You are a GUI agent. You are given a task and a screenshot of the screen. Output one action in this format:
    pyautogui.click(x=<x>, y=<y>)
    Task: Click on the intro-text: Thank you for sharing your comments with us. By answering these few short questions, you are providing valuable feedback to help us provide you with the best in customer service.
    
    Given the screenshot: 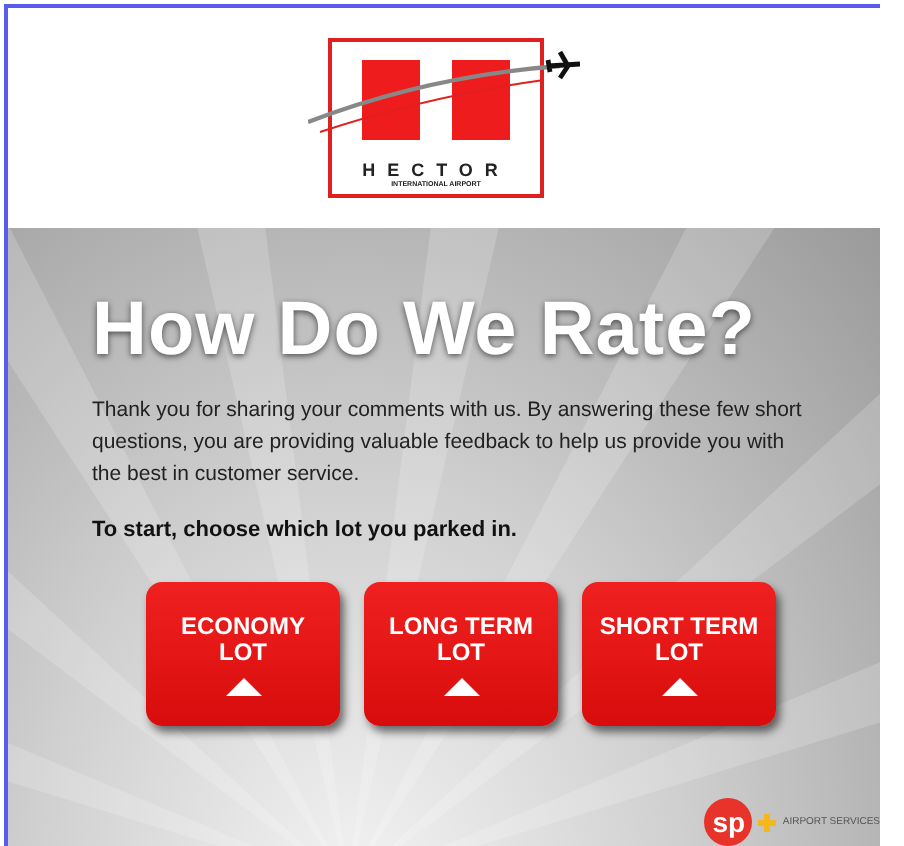 What is the action you would take?
    pyautogui.click(x=448, y=443)
    